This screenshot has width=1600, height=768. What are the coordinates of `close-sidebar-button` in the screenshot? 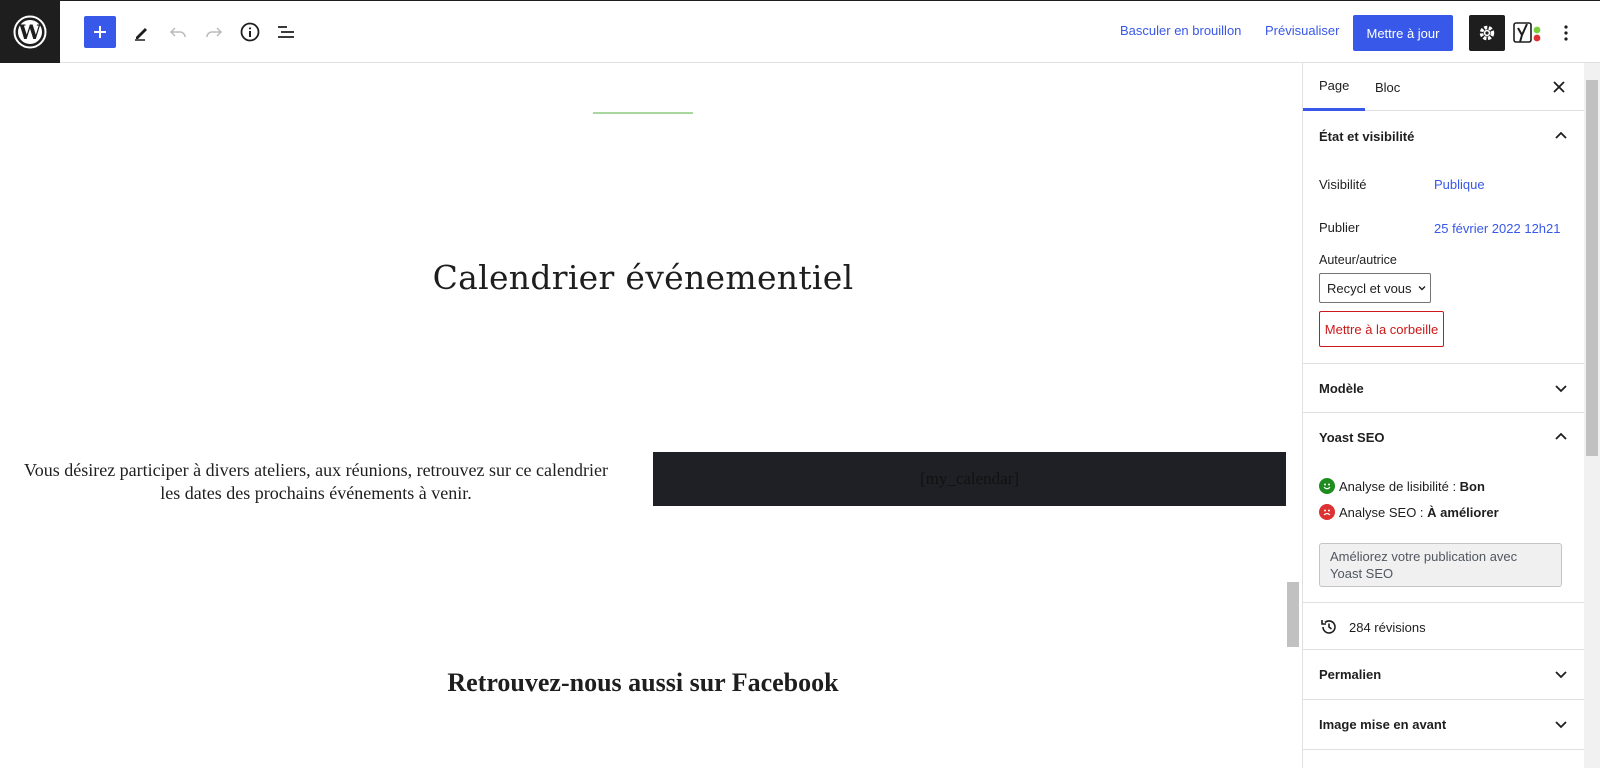 It's located at (1559, 87).